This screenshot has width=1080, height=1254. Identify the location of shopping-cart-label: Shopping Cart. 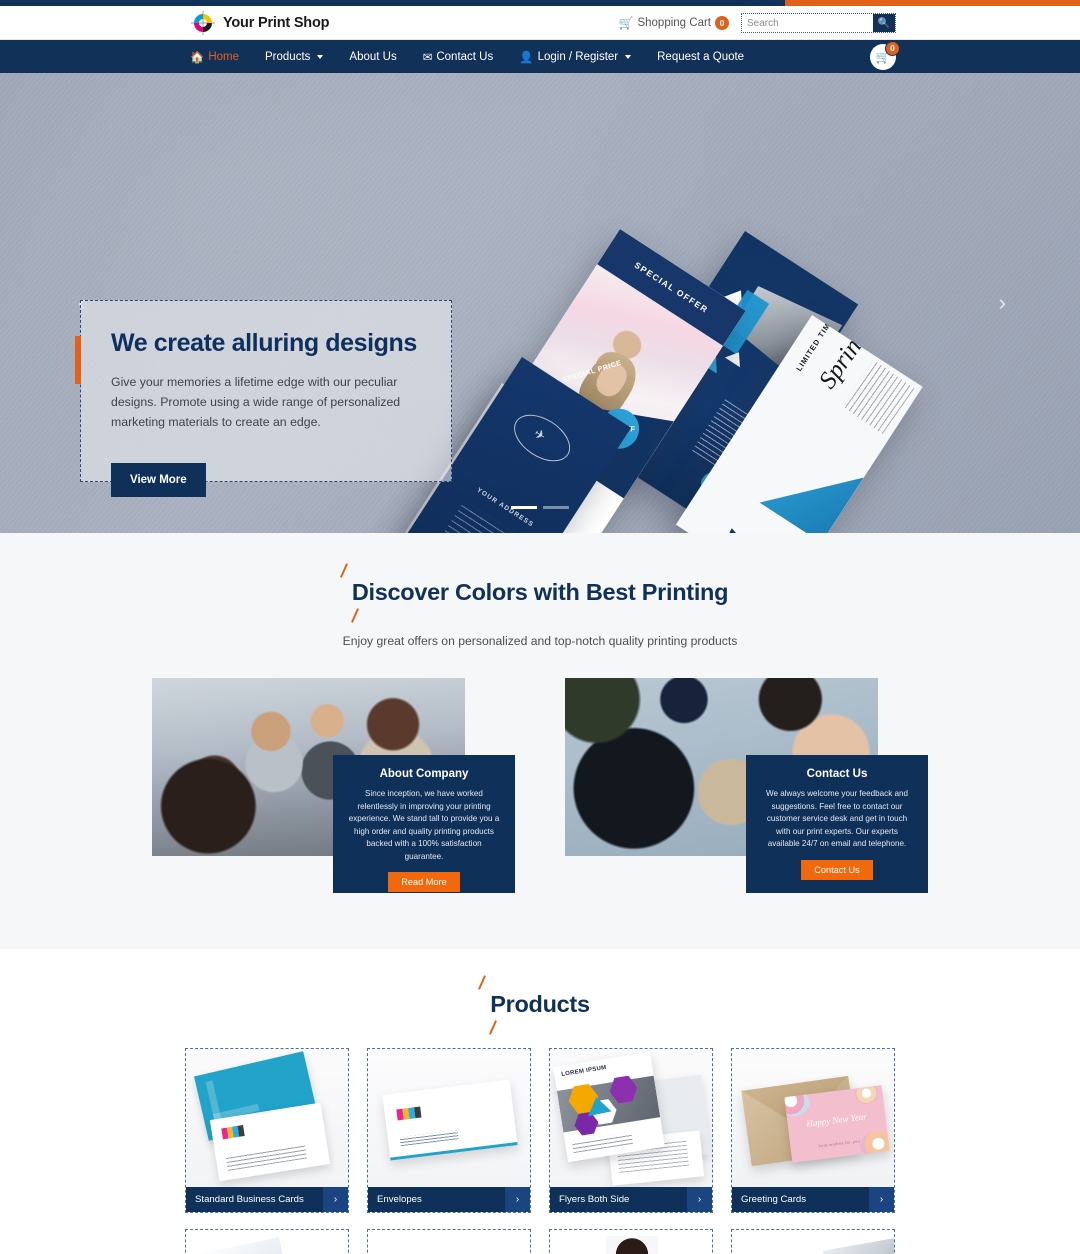
(674, 23).